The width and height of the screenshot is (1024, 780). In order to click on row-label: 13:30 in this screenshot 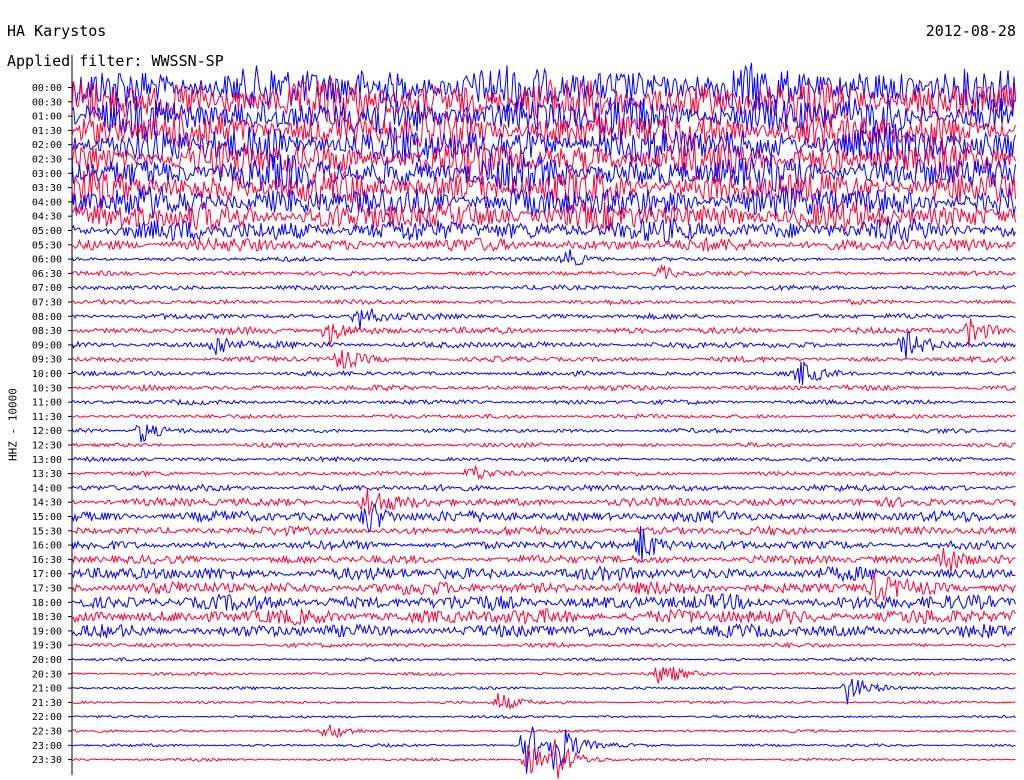, I will do `click(47, 474)`.